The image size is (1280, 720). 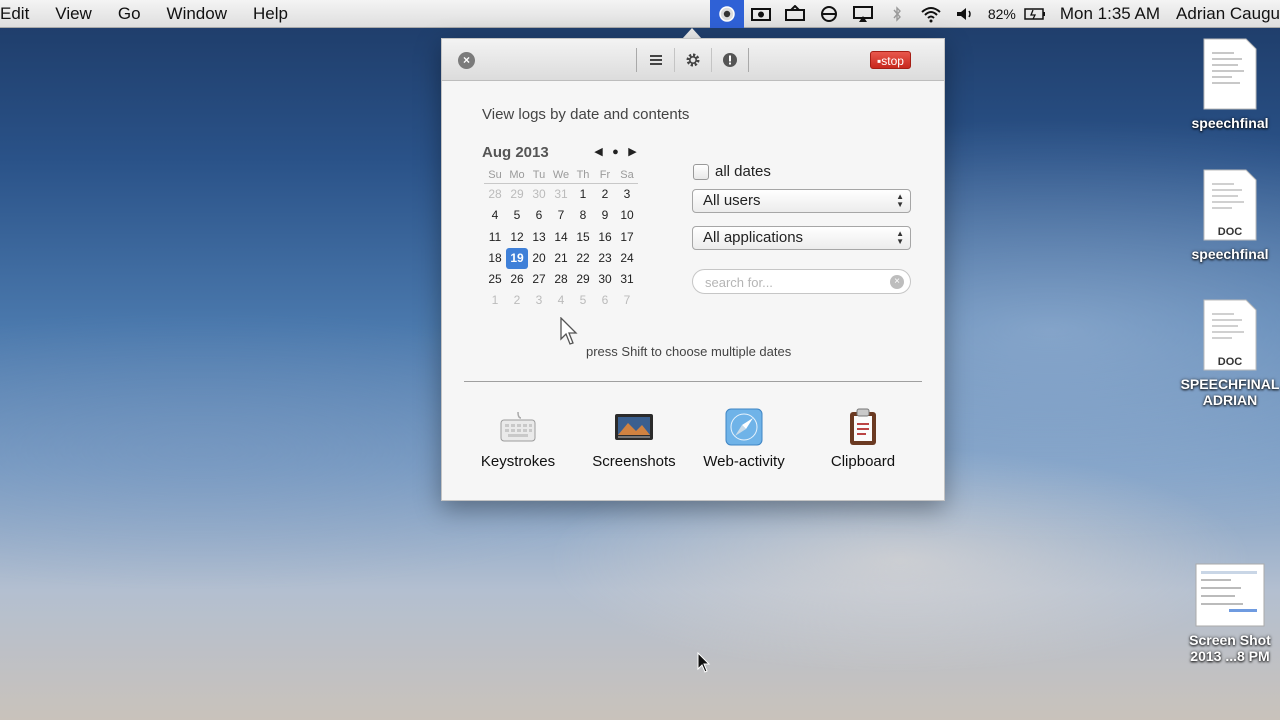 I want to click on block-icon, so click(x=829, y=14).